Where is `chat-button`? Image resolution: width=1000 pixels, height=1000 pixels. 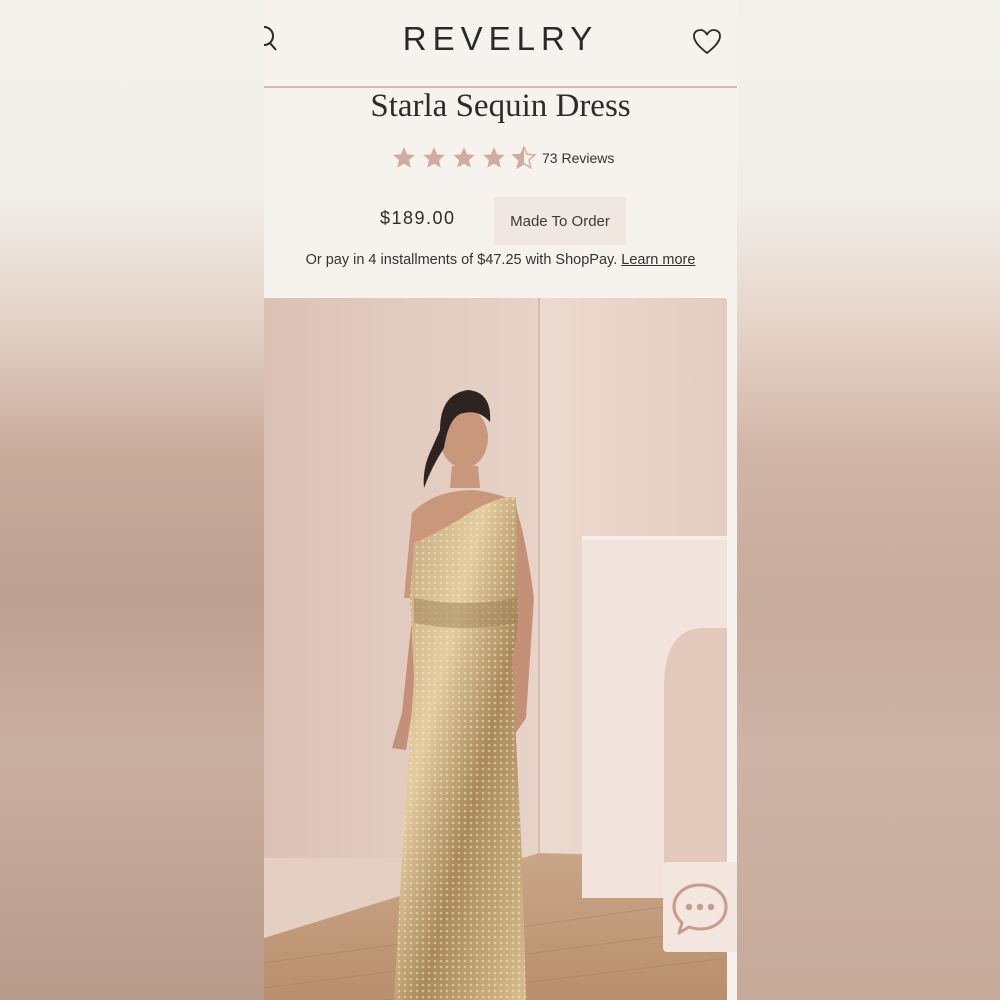 chat-button is located at coordinates (700, 907).